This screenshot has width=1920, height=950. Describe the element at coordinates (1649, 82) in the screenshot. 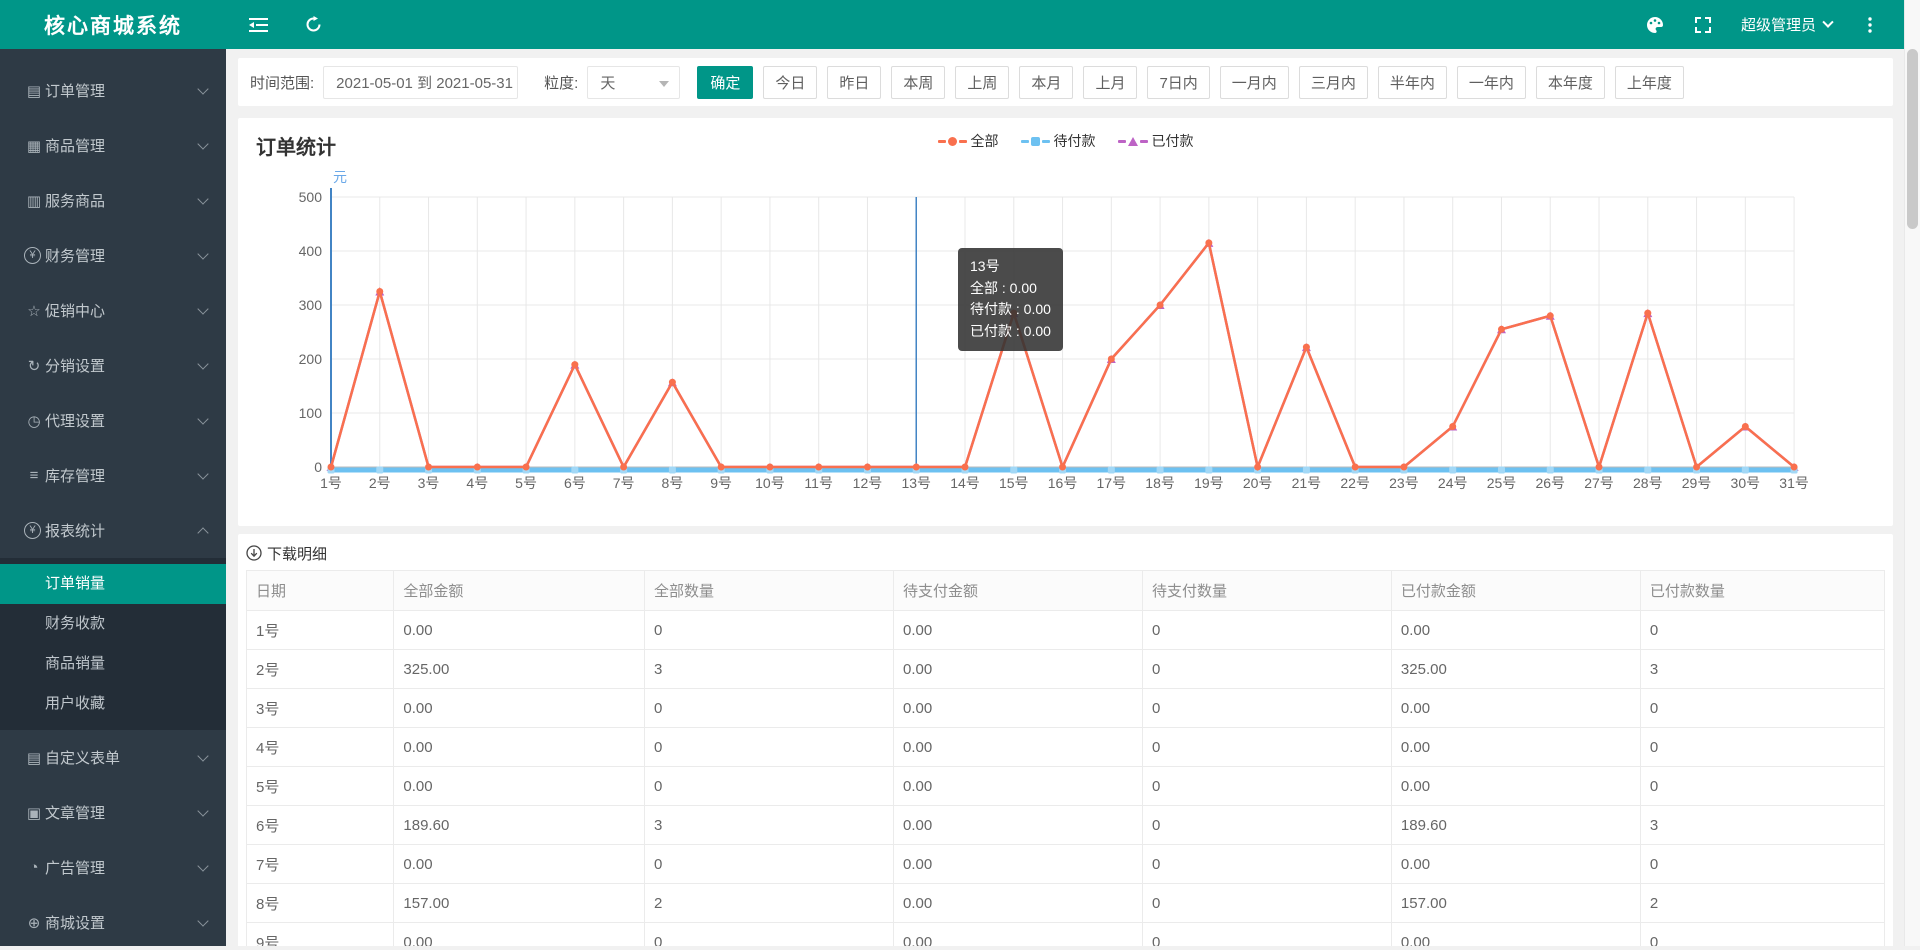

I see `quick-range-button-12: 上年度` at that location.